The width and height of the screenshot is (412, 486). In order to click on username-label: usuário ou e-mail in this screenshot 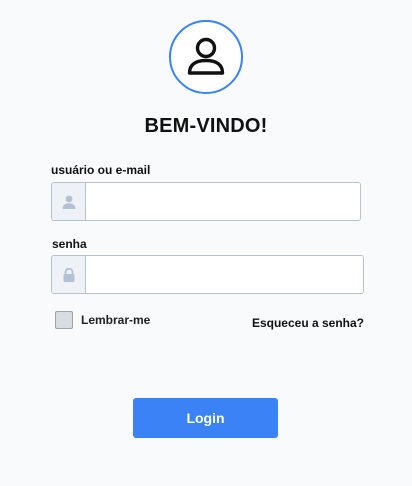, I will do `click(101, 170)`.